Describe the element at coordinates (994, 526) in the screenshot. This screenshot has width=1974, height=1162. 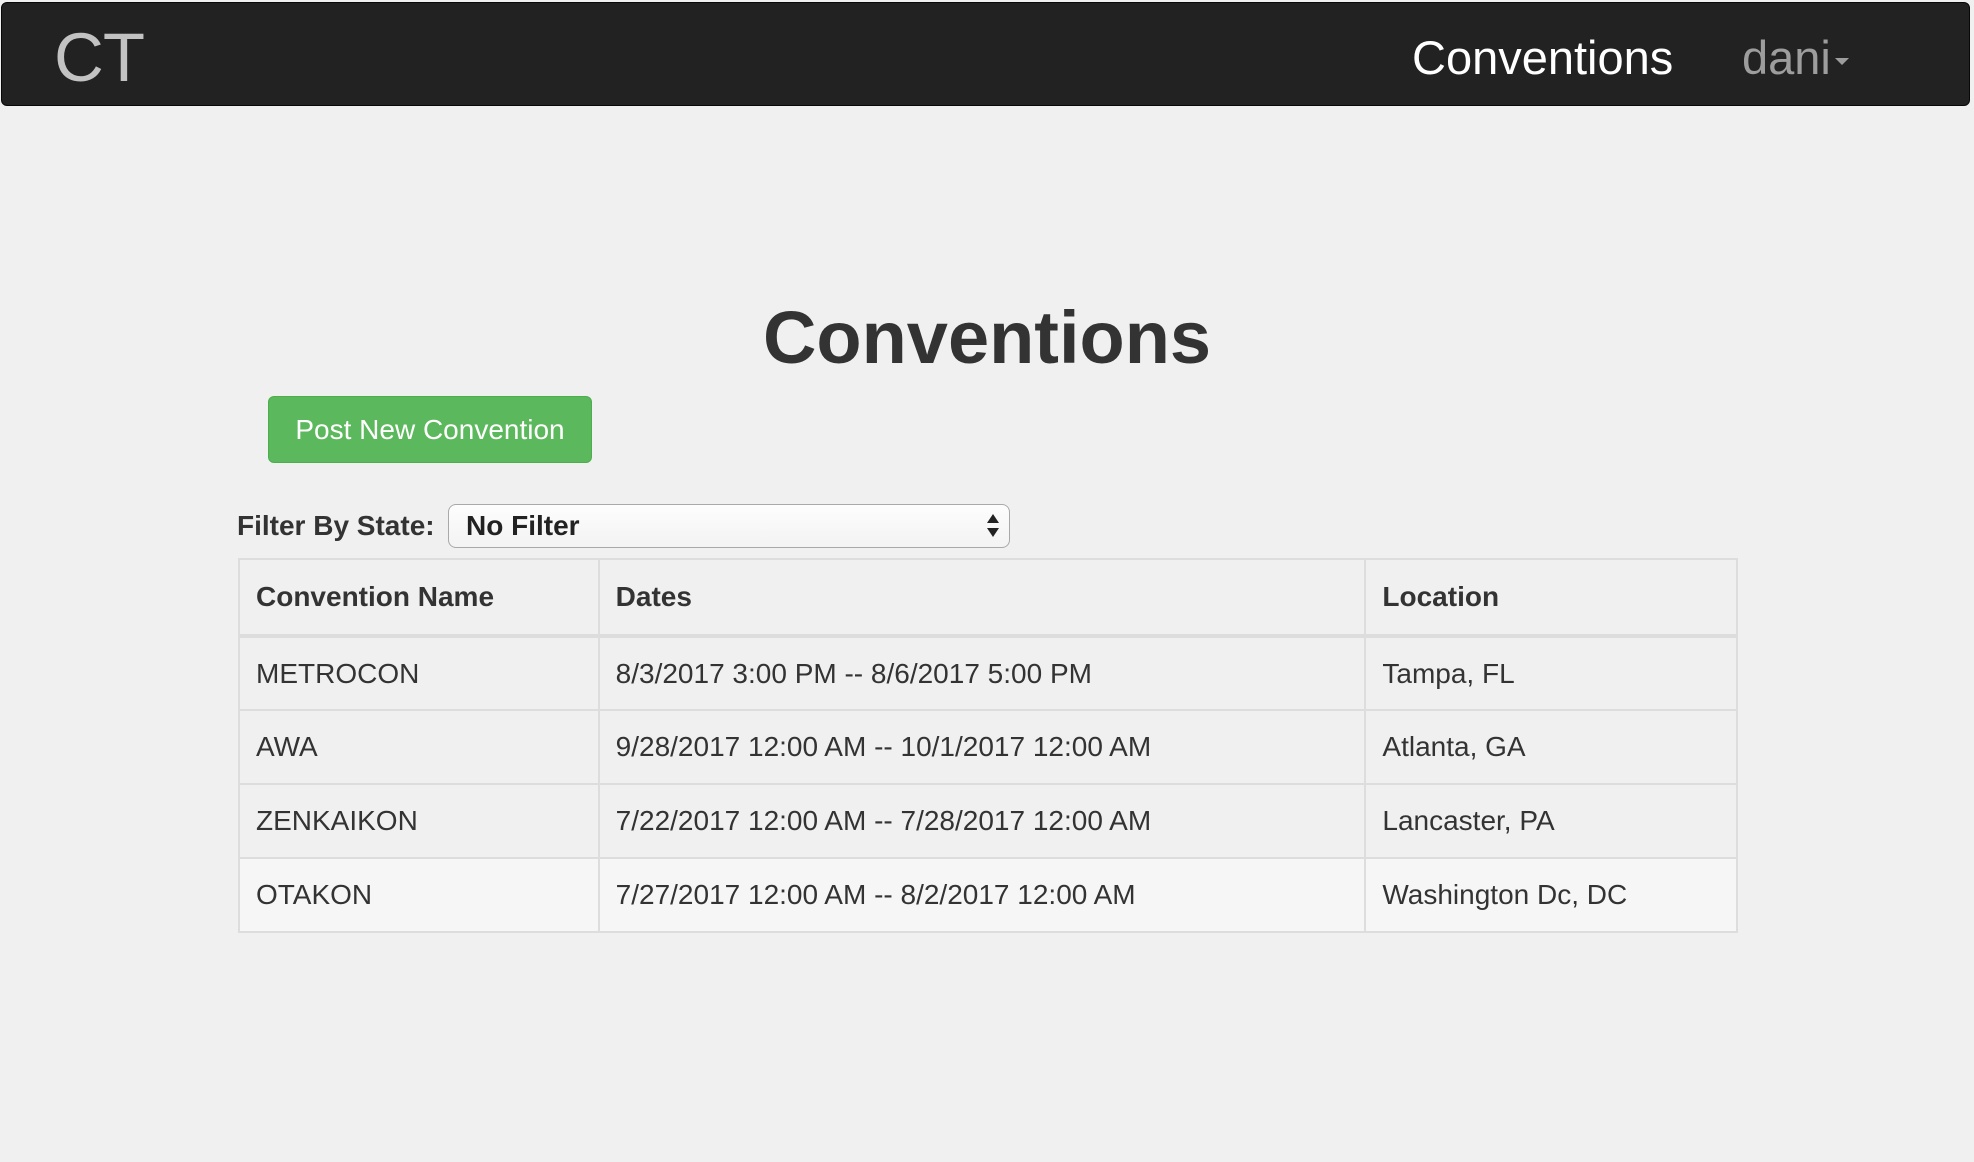
I see `select-arrows-icon` at that location.